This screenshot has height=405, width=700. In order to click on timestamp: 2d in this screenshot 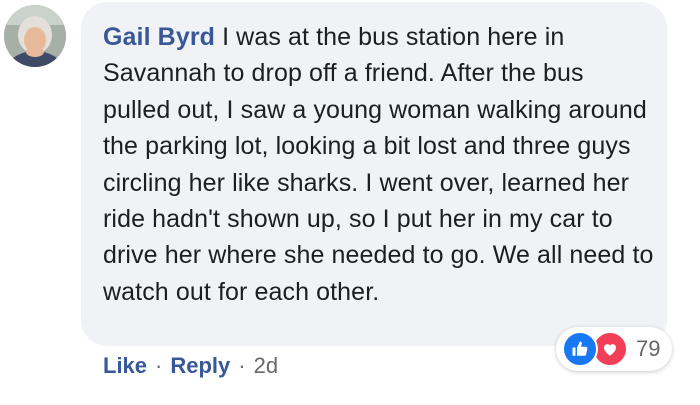, I will do `click(266, 366)`.